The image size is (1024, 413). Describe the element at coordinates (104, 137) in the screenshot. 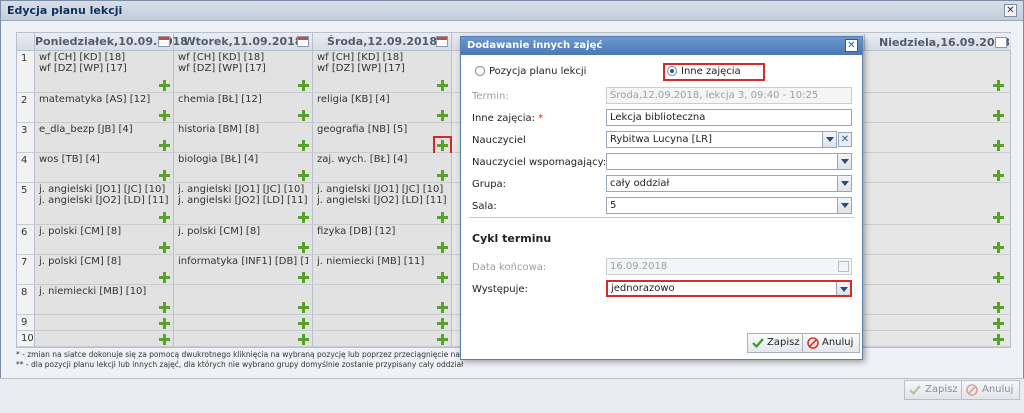

I see `schedule-cell: e_dla_bezp [JB] [4]` at that location.